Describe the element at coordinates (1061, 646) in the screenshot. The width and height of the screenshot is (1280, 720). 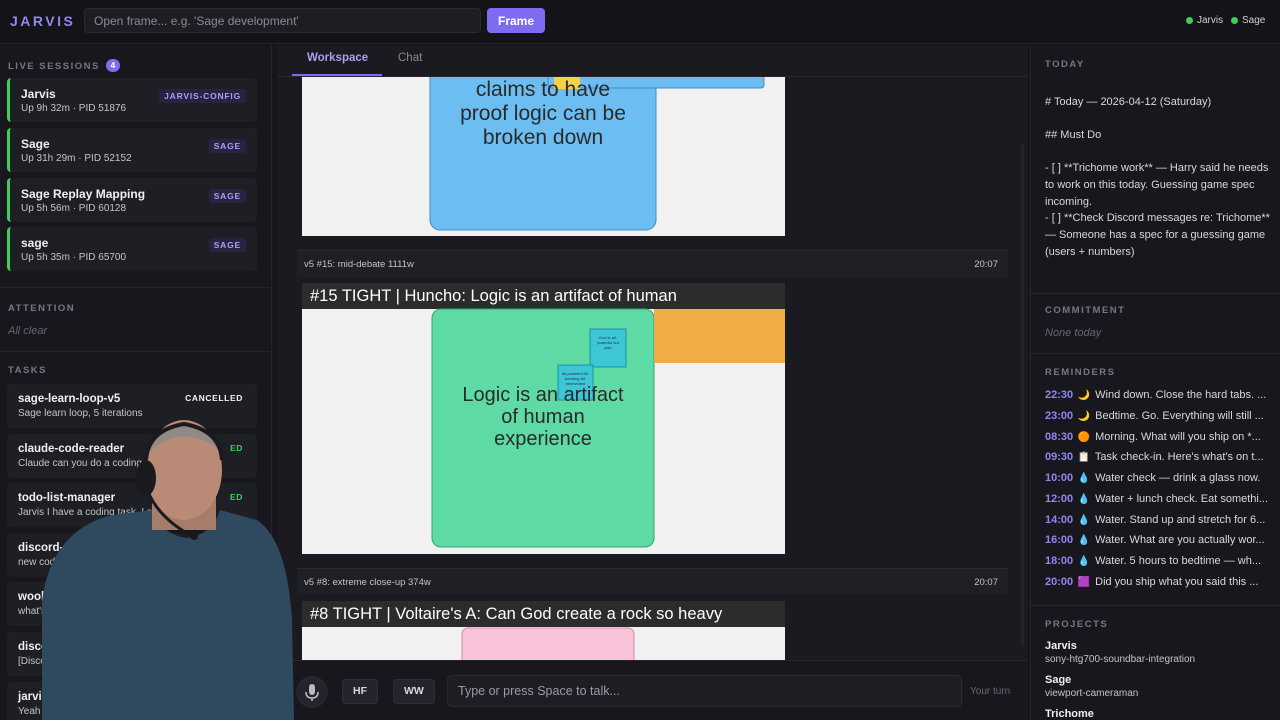
I see `project-name: Jarvis` at that location.